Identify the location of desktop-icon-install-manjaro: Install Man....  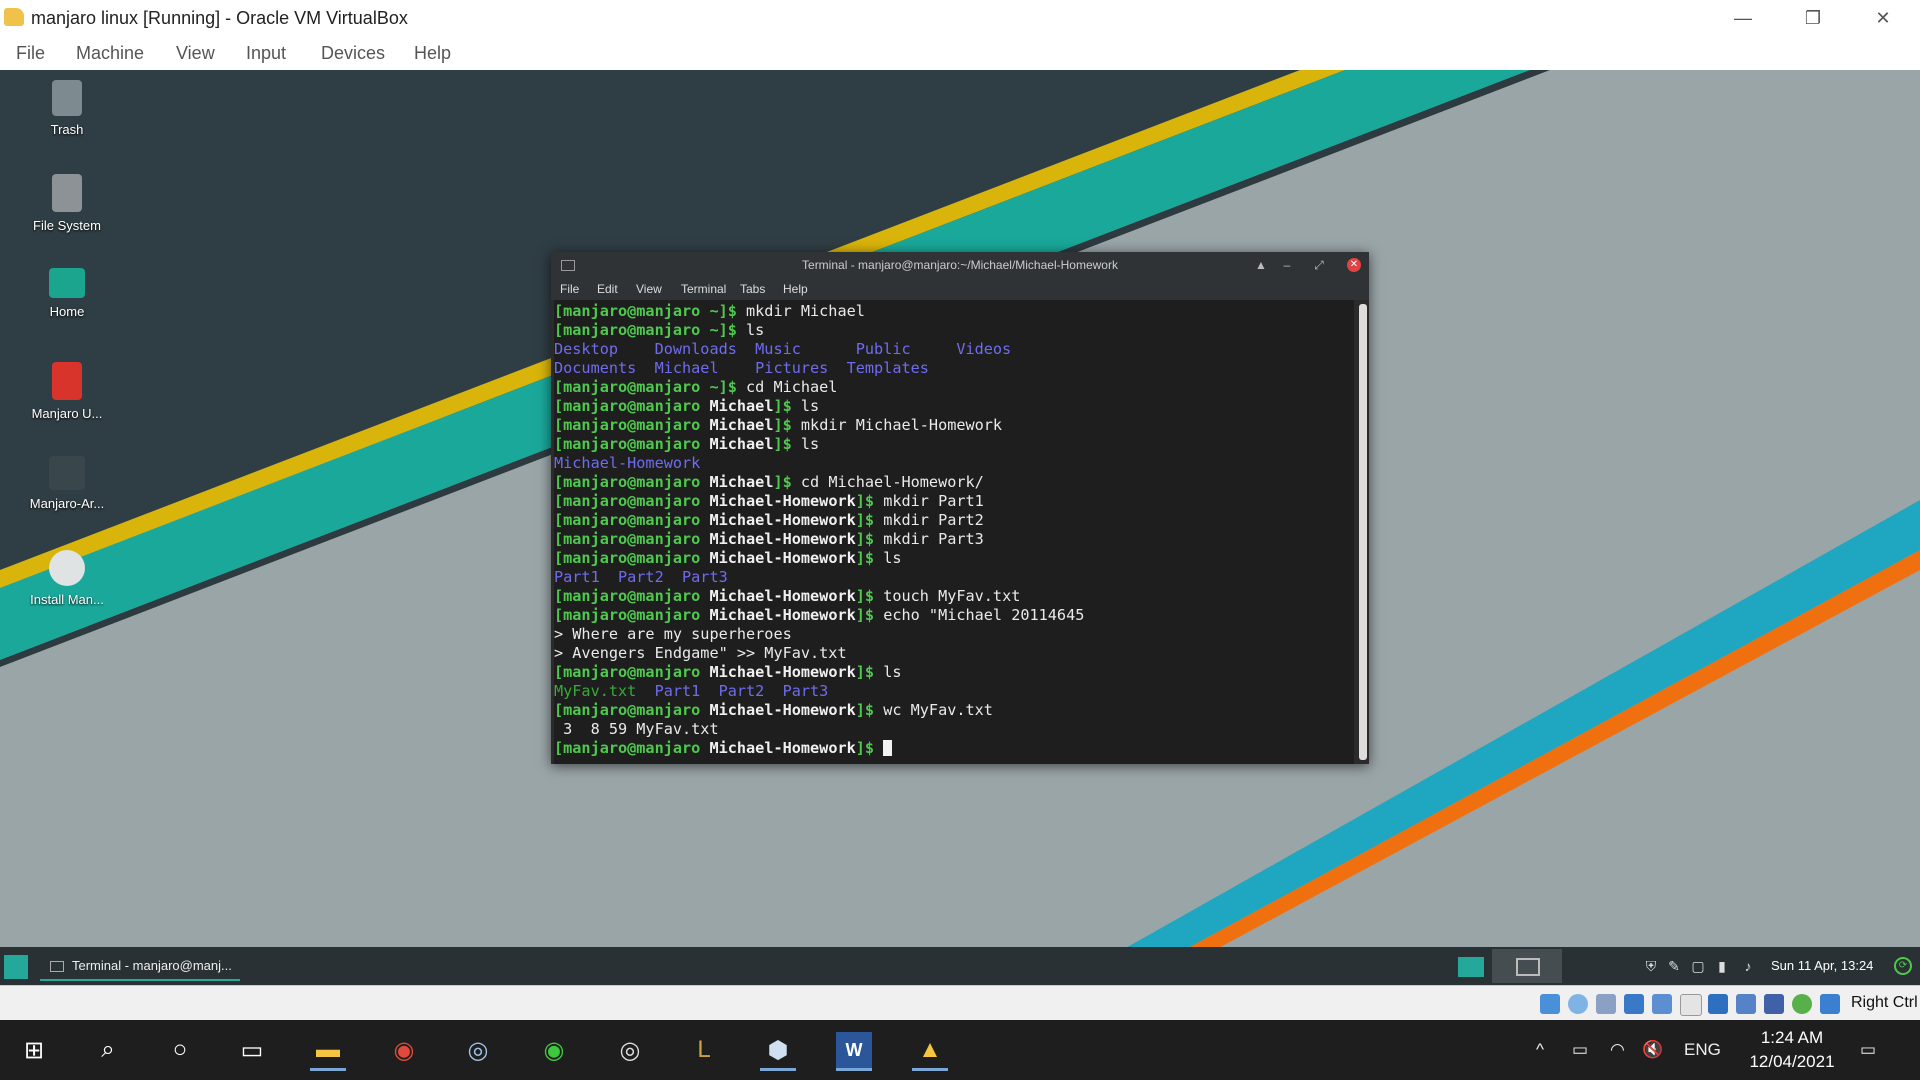
(67, 578).